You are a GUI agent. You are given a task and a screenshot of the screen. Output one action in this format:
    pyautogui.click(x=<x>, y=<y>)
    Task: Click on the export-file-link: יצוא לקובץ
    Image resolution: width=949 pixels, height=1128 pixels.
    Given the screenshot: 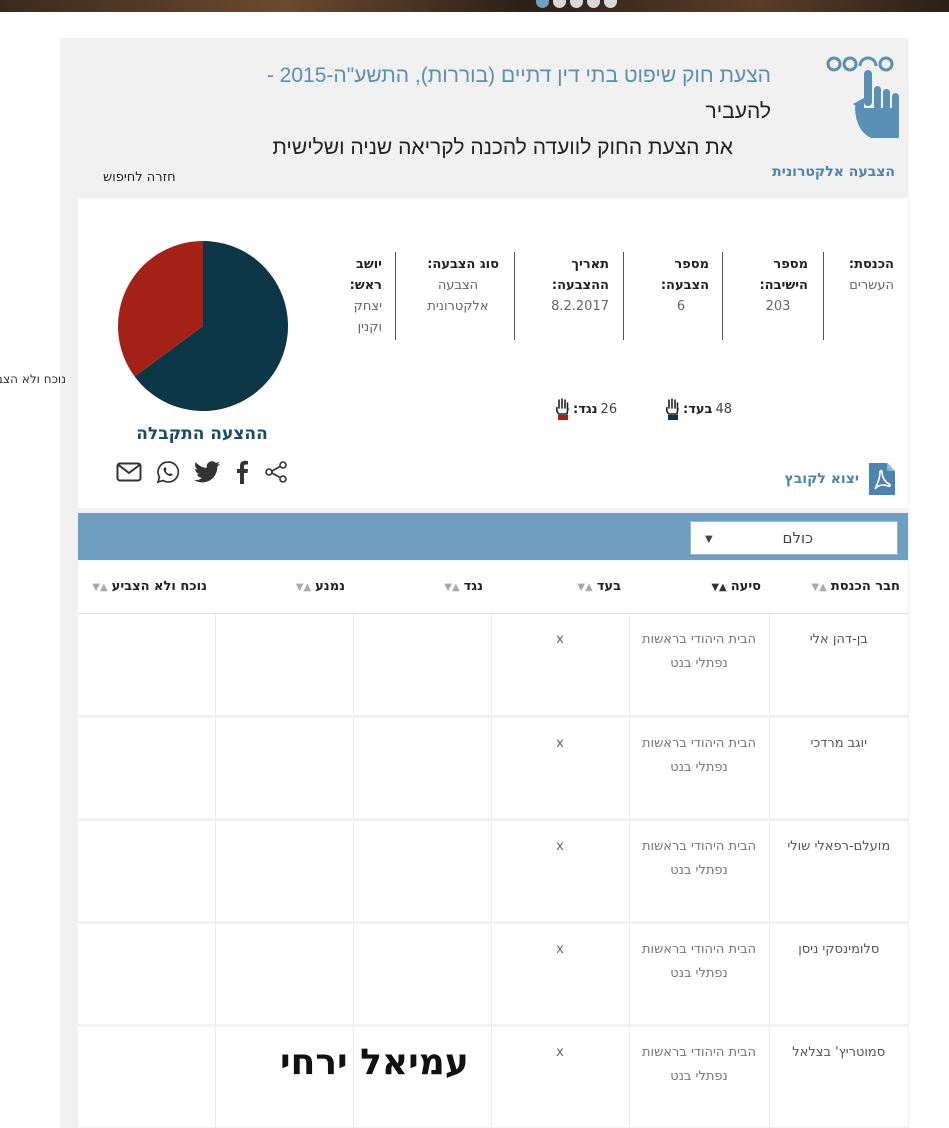 What is the action you would take?
    pyautogui.click(x=839, y=479)
    